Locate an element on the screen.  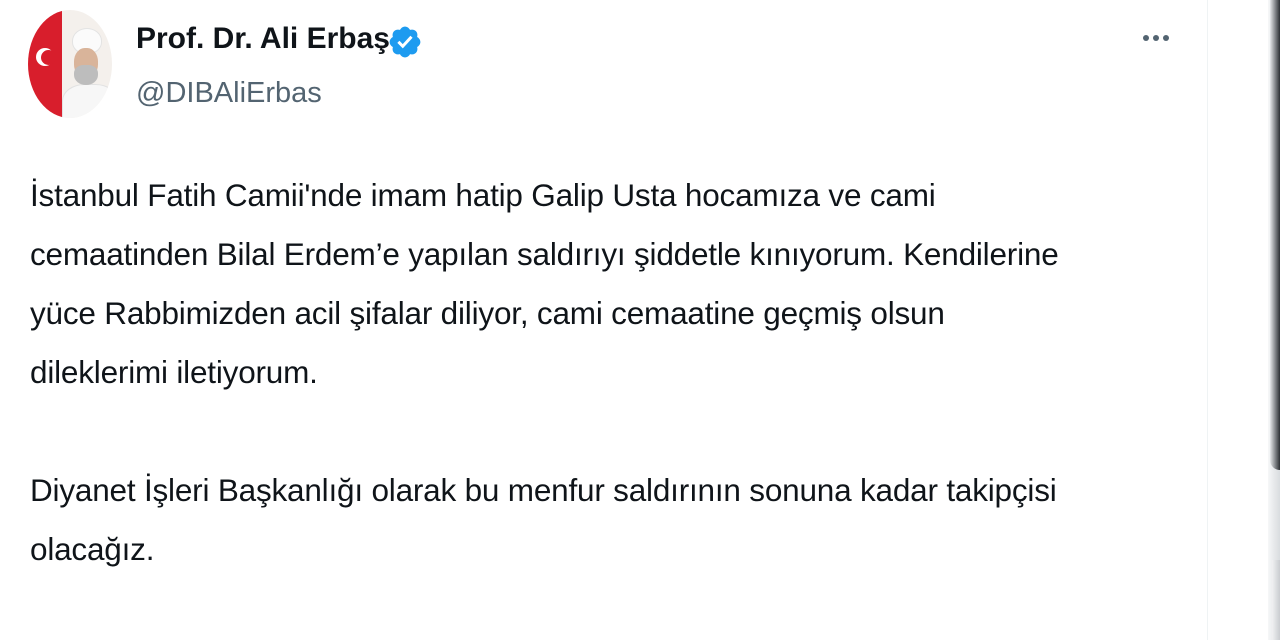
window-edge-lower is located at coordinates (1276, 600).